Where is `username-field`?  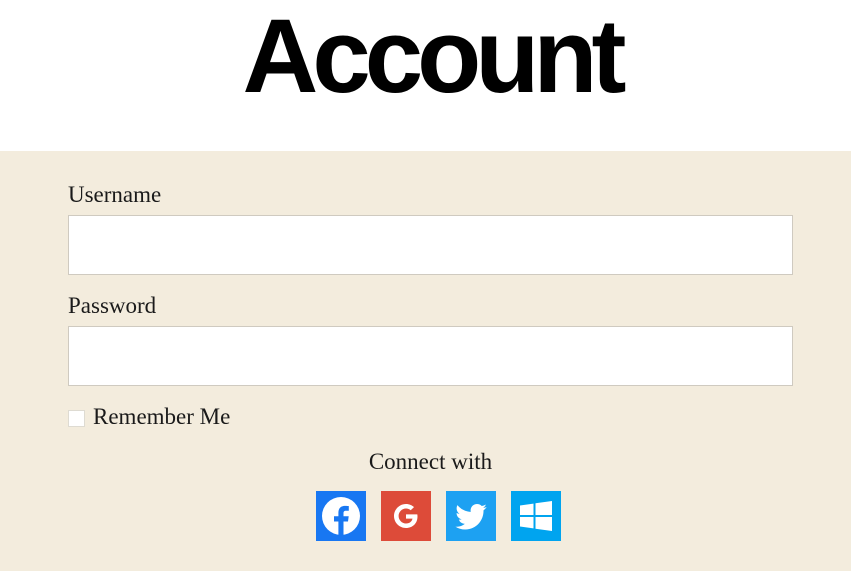 username-field is located at coordinates (430, 245).